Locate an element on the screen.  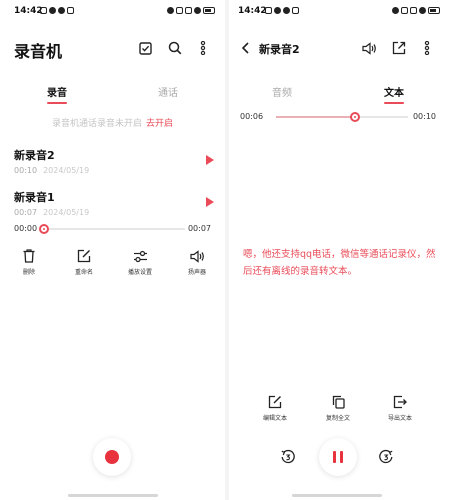
tab-label: 录音 is located at coordinates (57, 93).